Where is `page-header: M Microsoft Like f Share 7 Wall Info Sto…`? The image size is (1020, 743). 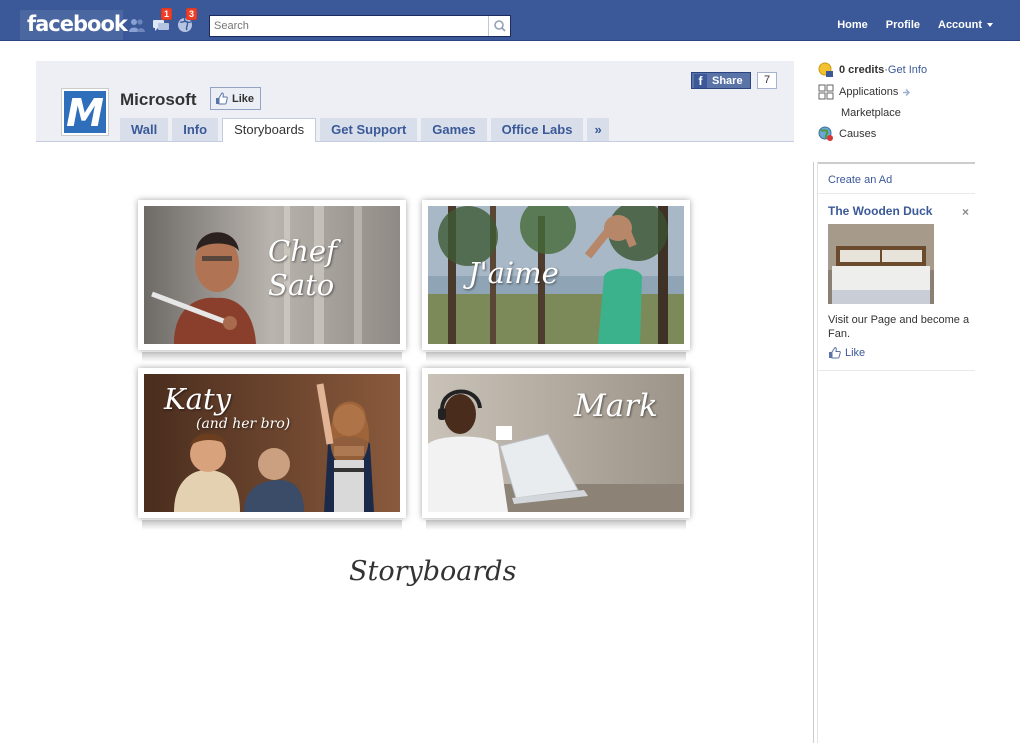
page-header: M Microsoft Like f Share 7 Wall Info Sto… is located at coordinates (415, 101).